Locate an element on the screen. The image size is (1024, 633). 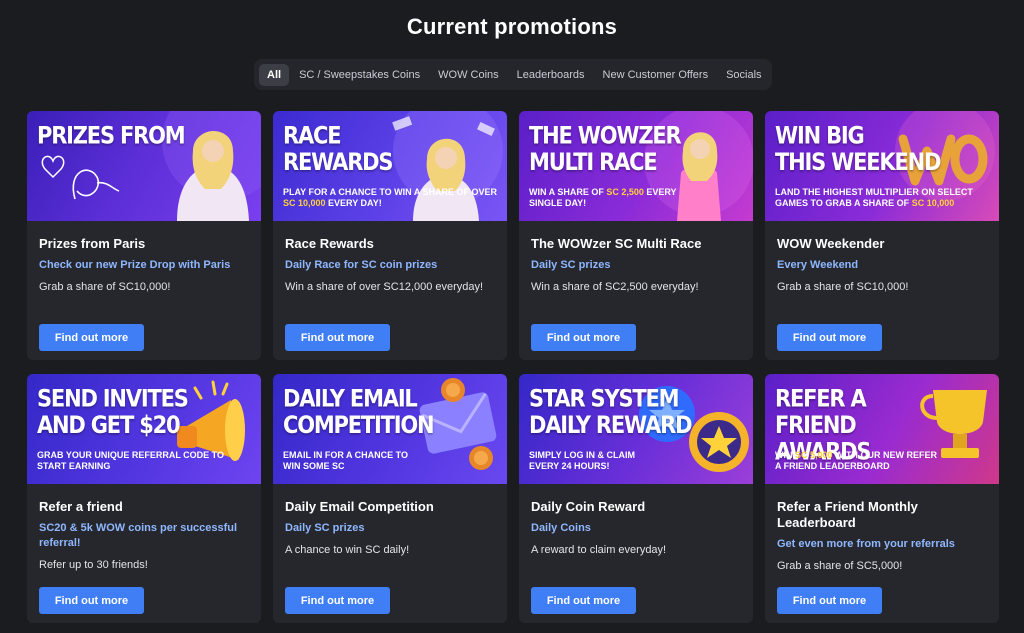
banner-headline: WIN BIG THIS WEEKEND is located at coordinates (858, 148).